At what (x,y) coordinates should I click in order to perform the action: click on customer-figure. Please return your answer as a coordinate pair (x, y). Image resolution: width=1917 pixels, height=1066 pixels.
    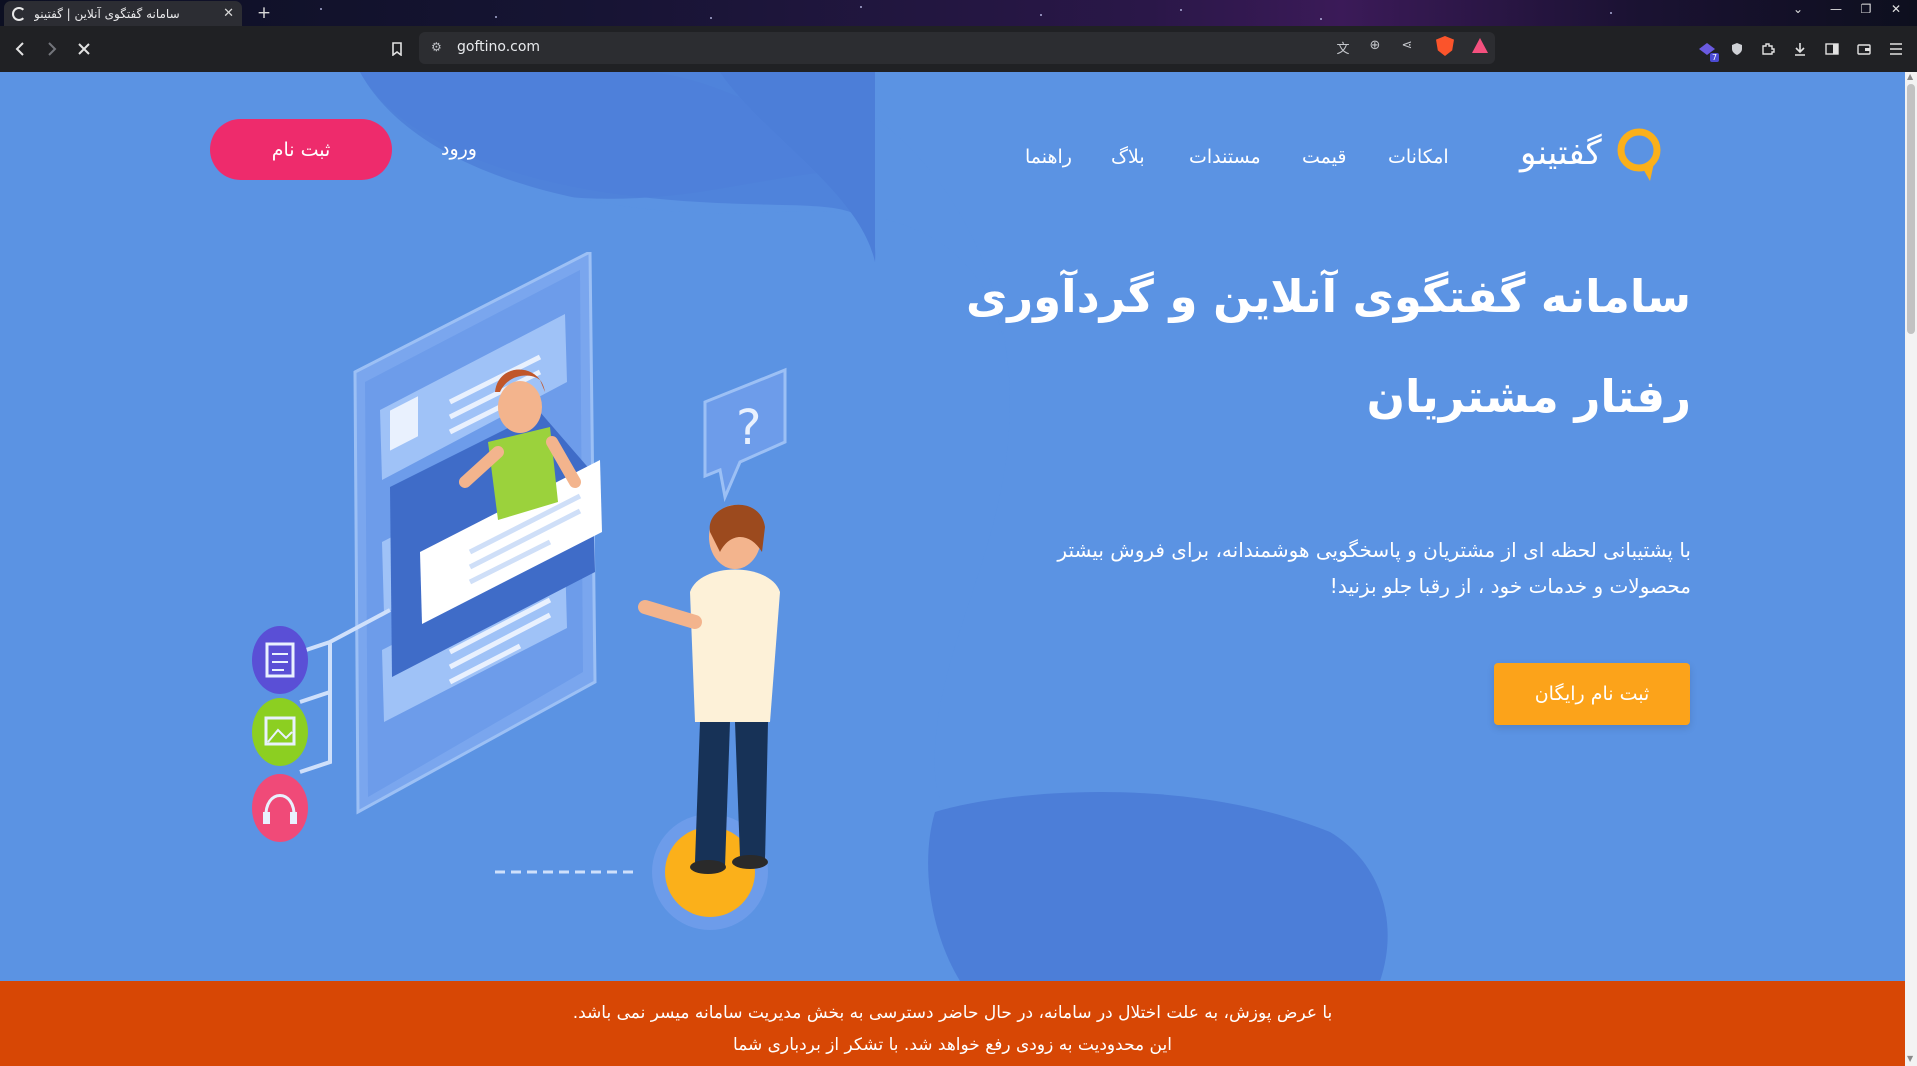
    Looking at the image, I should click on (709, 717).